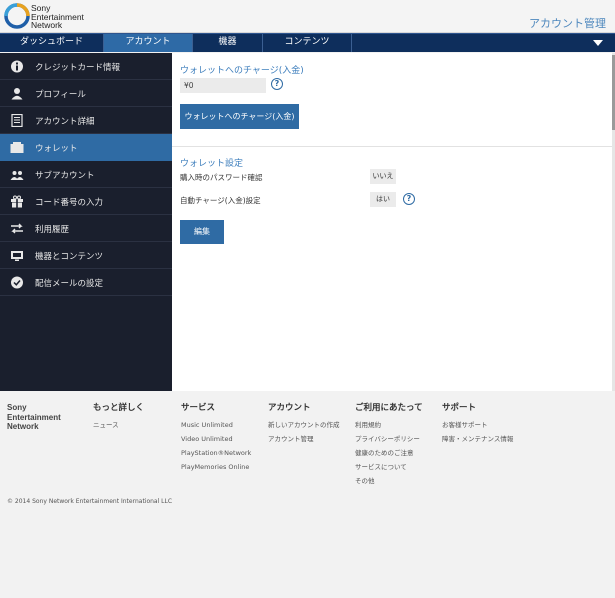 The width and height of the screenshot is (615, 598). Describe the element at coordinates (598, 43) in the screenshot. I see `chevron-down-icon` at that location.